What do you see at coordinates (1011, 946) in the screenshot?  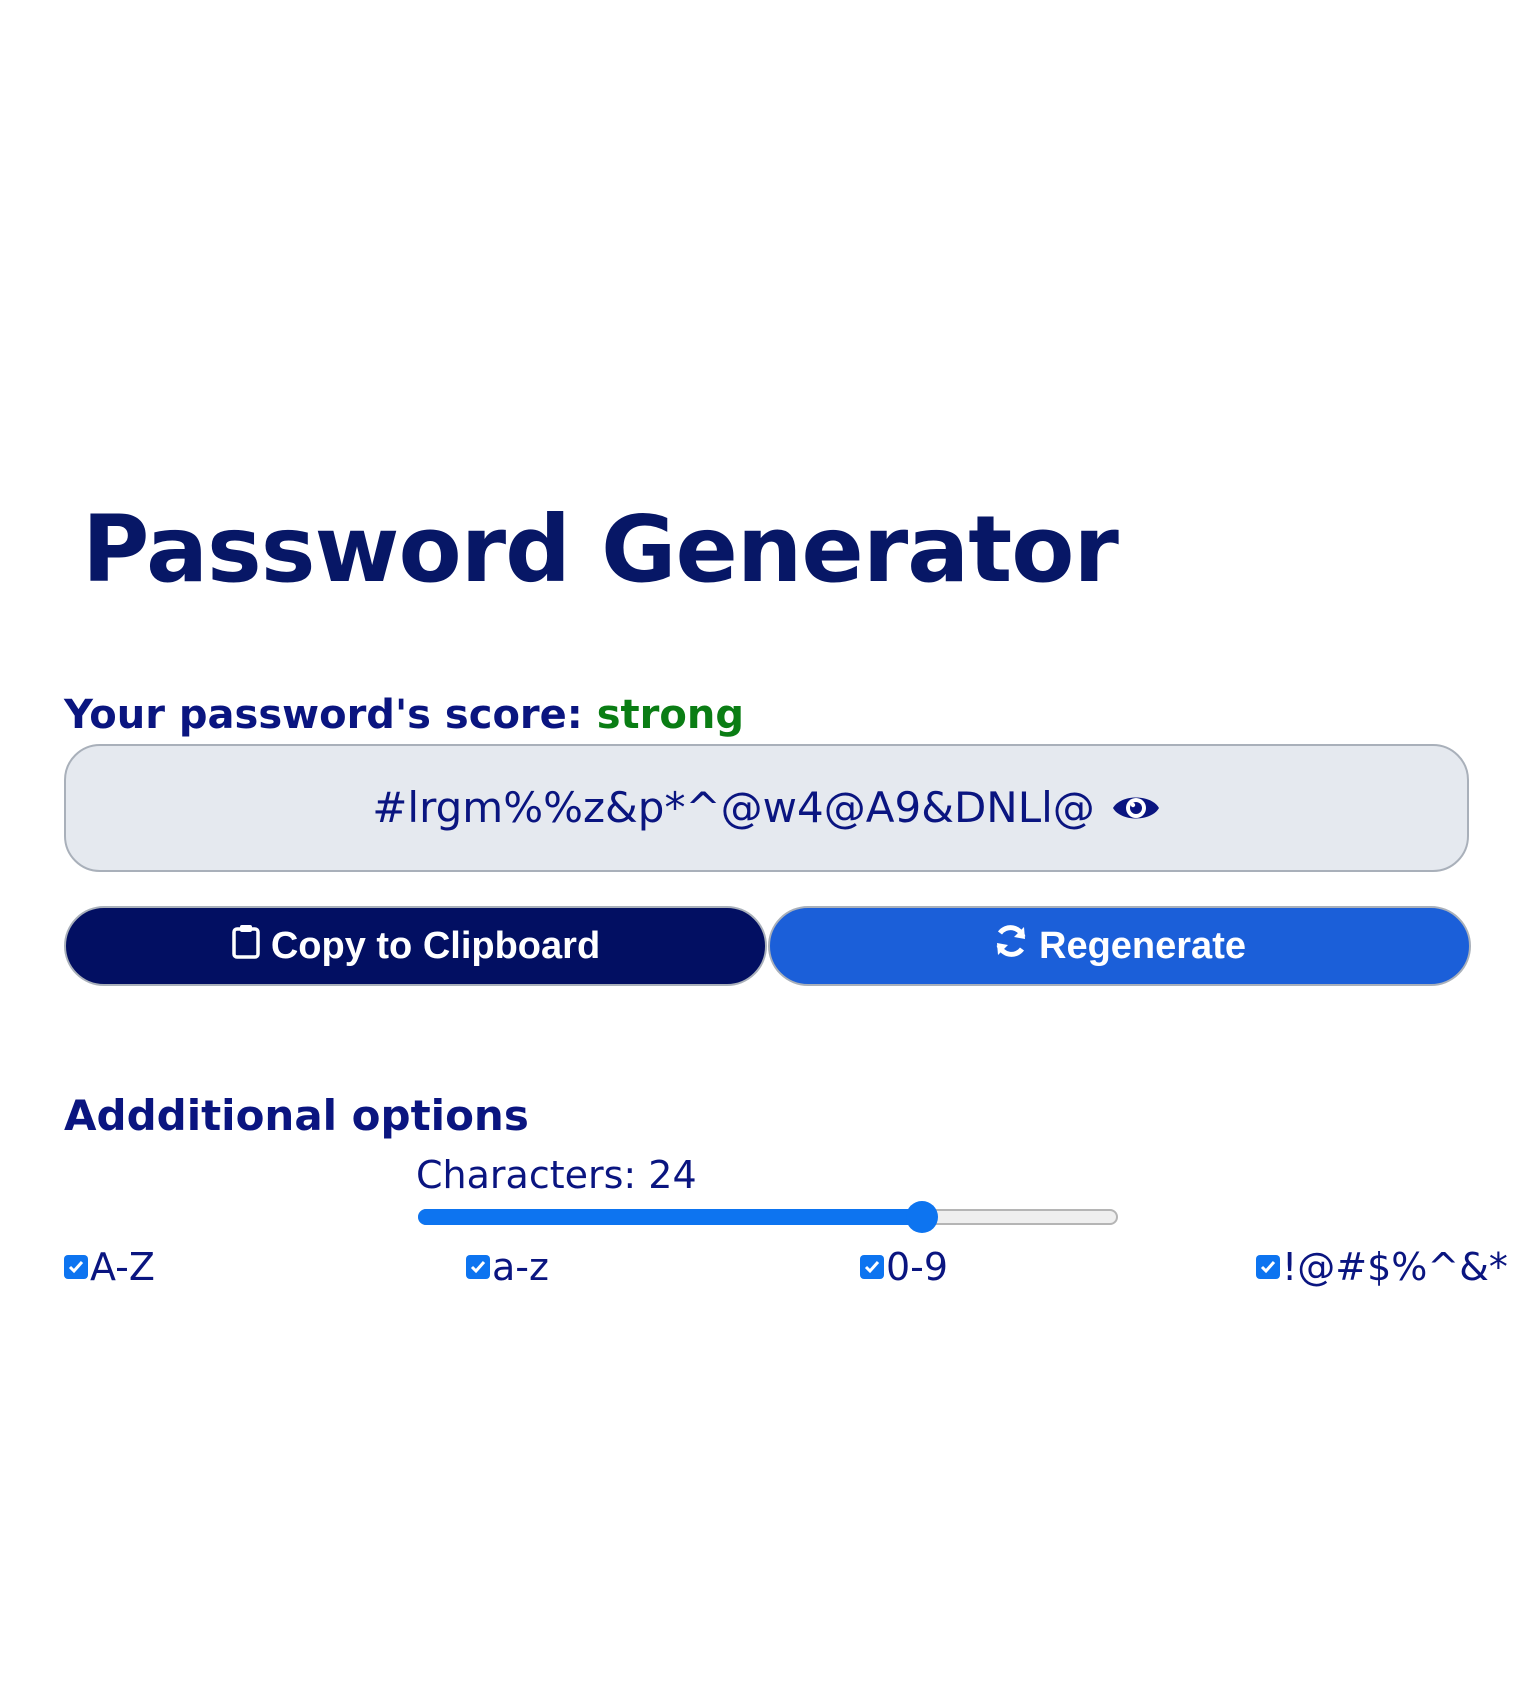 I see `refresh-icon` at bounding box center [1011, 946].